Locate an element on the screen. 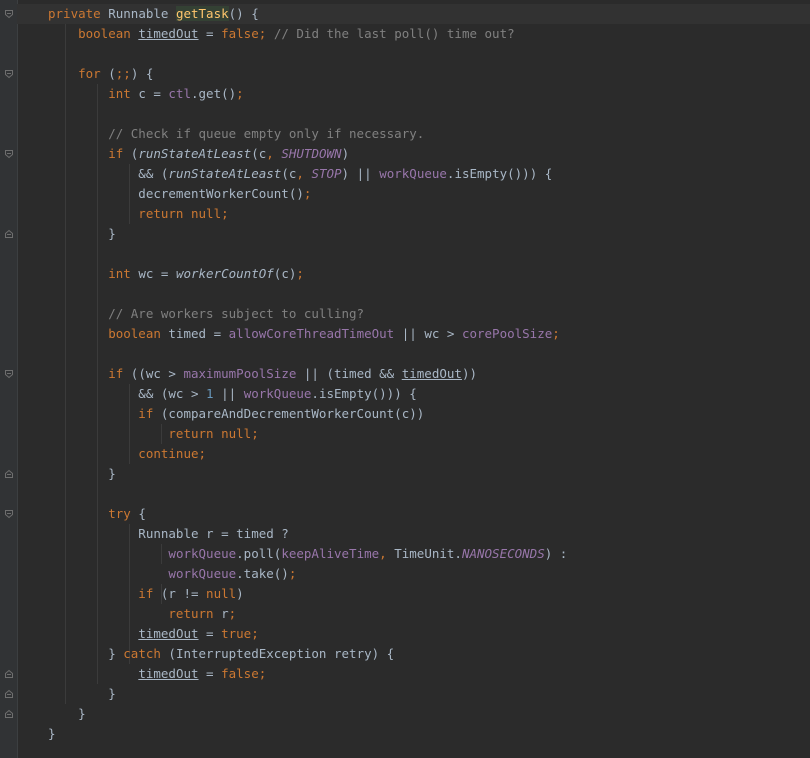  code-token: runStateAtLeast is located at coordinates (195, 153).